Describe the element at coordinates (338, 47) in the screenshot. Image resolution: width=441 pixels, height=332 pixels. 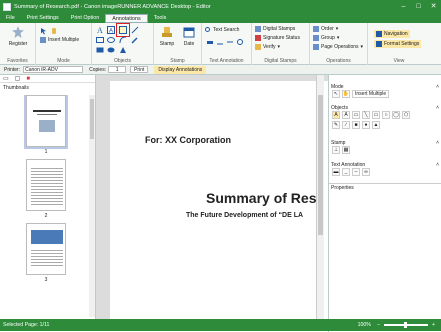
I see `page-operations-button: Page Operations ▾` at that location.